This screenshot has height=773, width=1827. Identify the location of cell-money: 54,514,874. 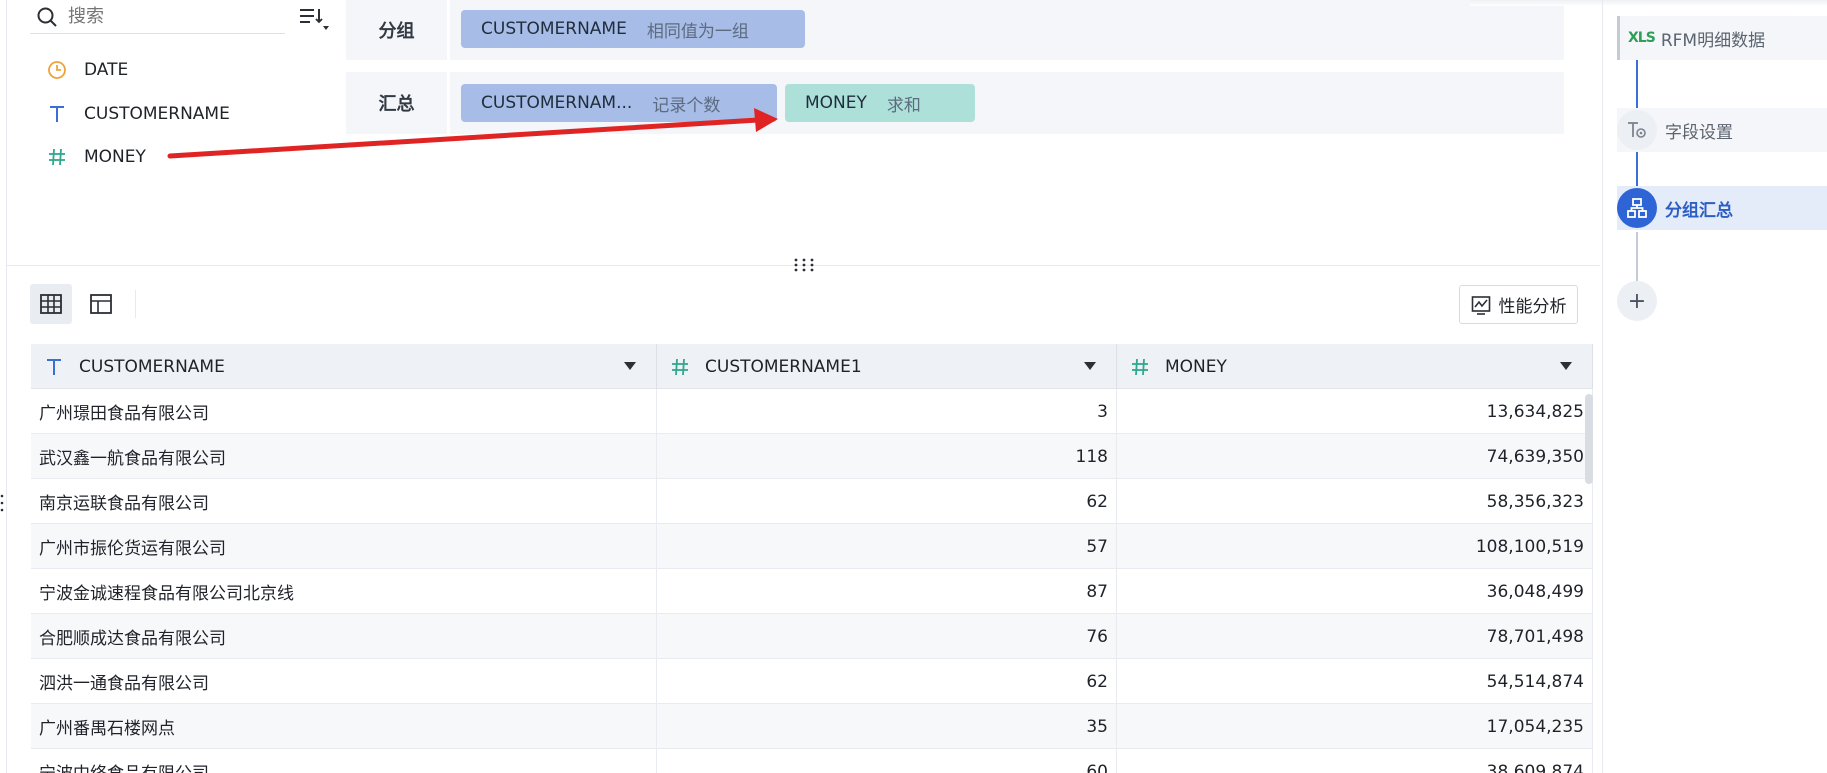
(1355, 681).